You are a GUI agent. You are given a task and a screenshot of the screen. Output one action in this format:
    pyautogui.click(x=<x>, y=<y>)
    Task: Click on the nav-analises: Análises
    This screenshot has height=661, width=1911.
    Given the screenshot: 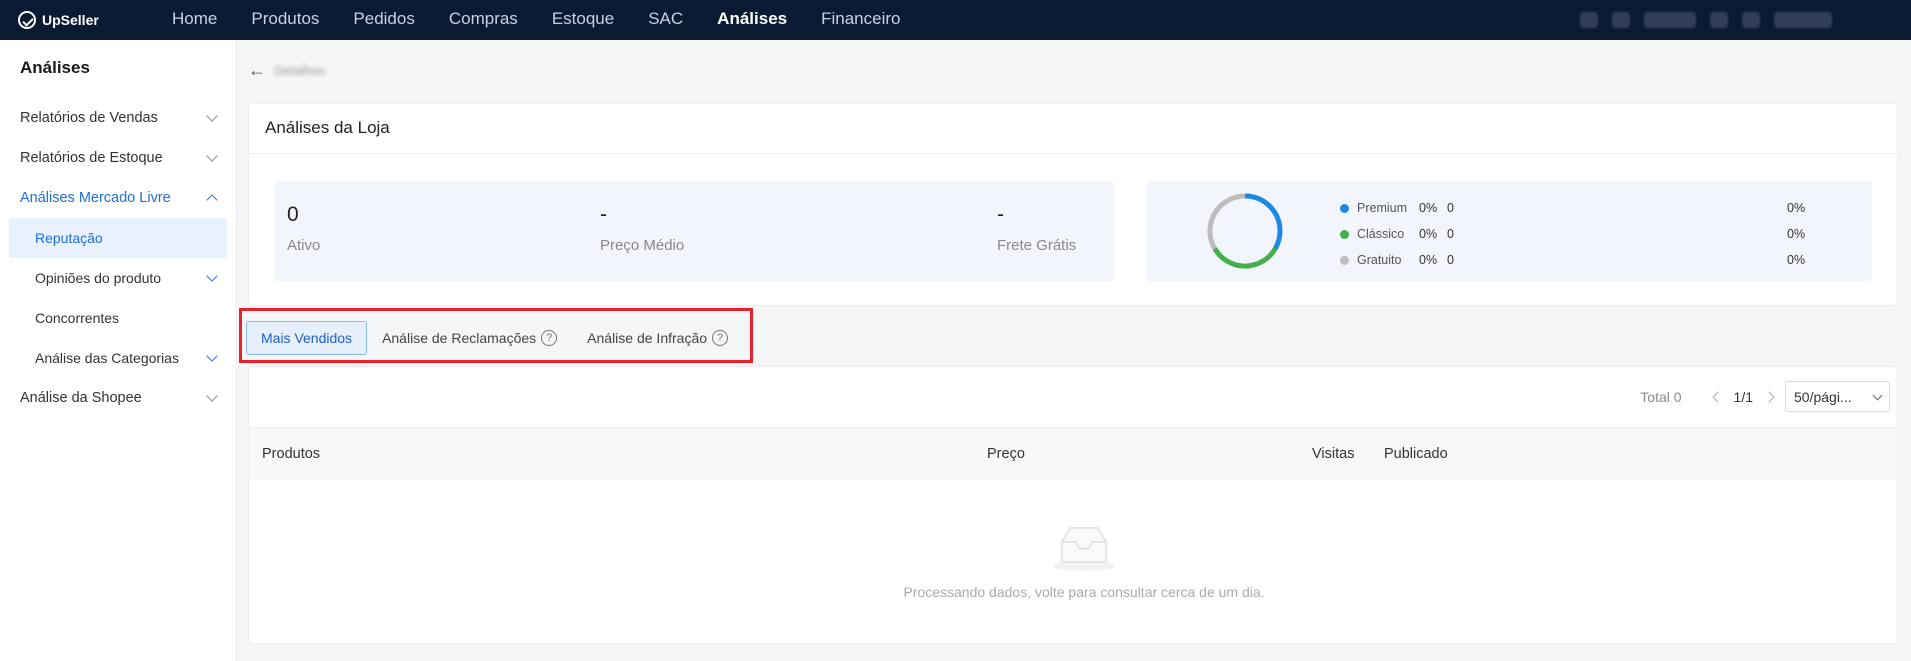 What is the action you would take?
    pyautogui.click(x=752, y=20)
    